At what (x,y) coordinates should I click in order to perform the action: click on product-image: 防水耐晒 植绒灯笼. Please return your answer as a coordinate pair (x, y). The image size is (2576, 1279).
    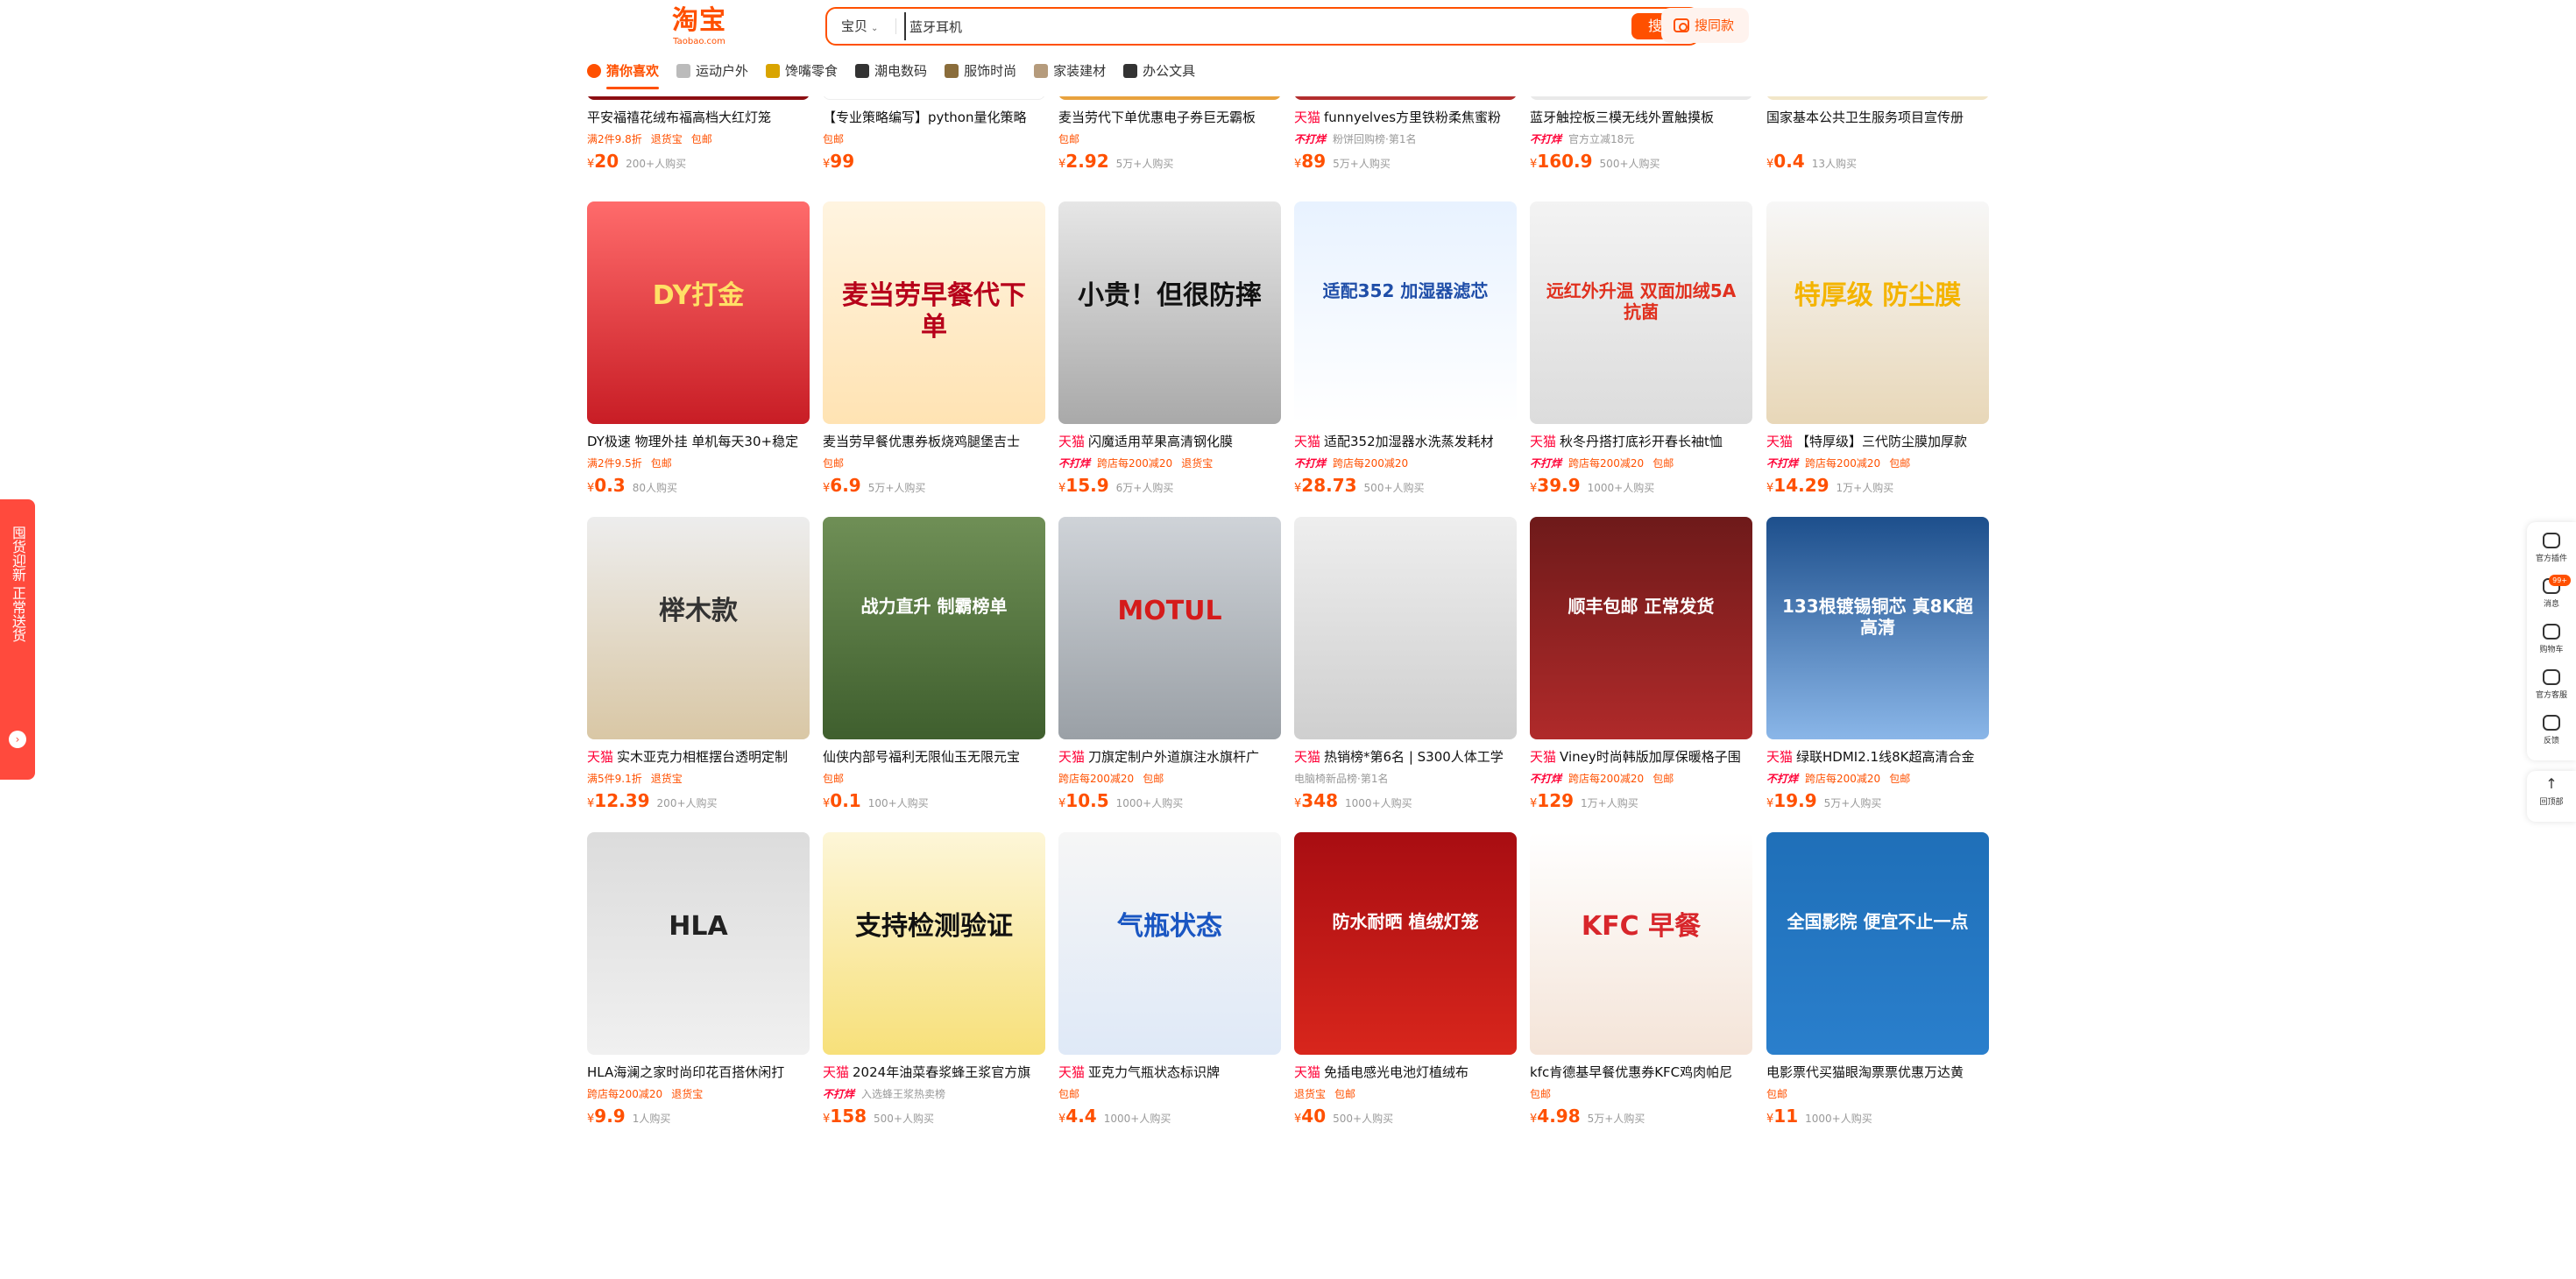
    Looking at the image, I should click on (1405, 943).